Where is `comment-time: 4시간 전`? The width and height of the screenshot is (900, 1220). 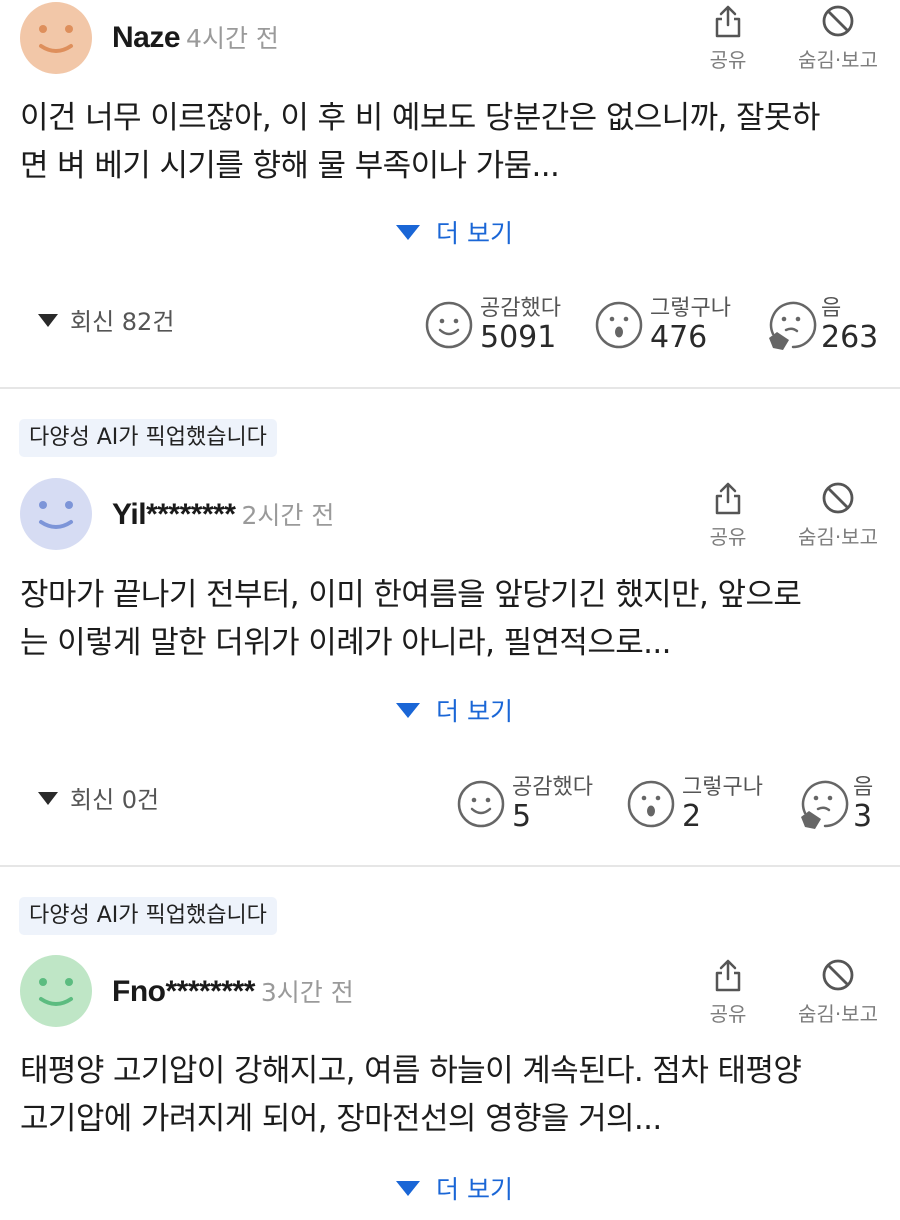 comment-time: 4시간 전 is located at coordinates (232, 38).